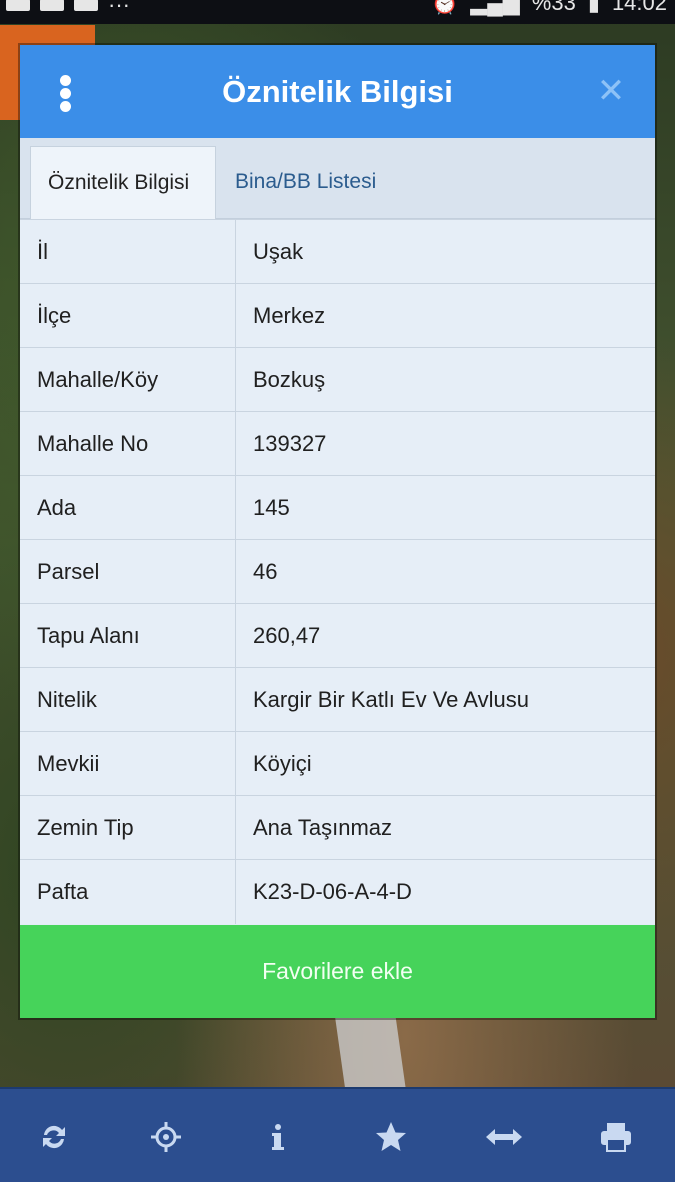 This screenshot has width=675, height=1182. I want to click on table-row: Nitelik Kargir Bir Katlı Ev Ve Avlusu, so click(337, 699).